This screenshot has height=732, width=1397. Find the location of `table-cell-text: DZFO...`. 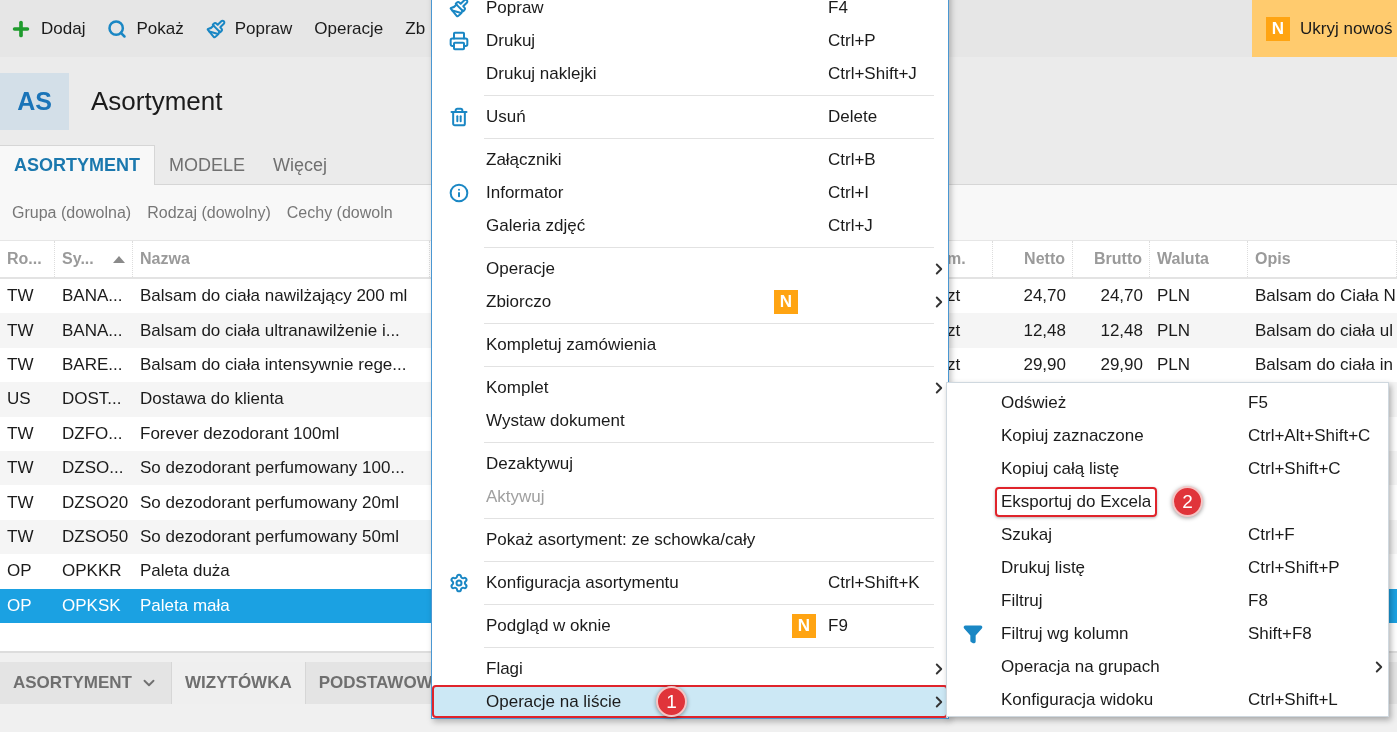

table-cell-text: DZFO... is located at coordinates (92, 433).